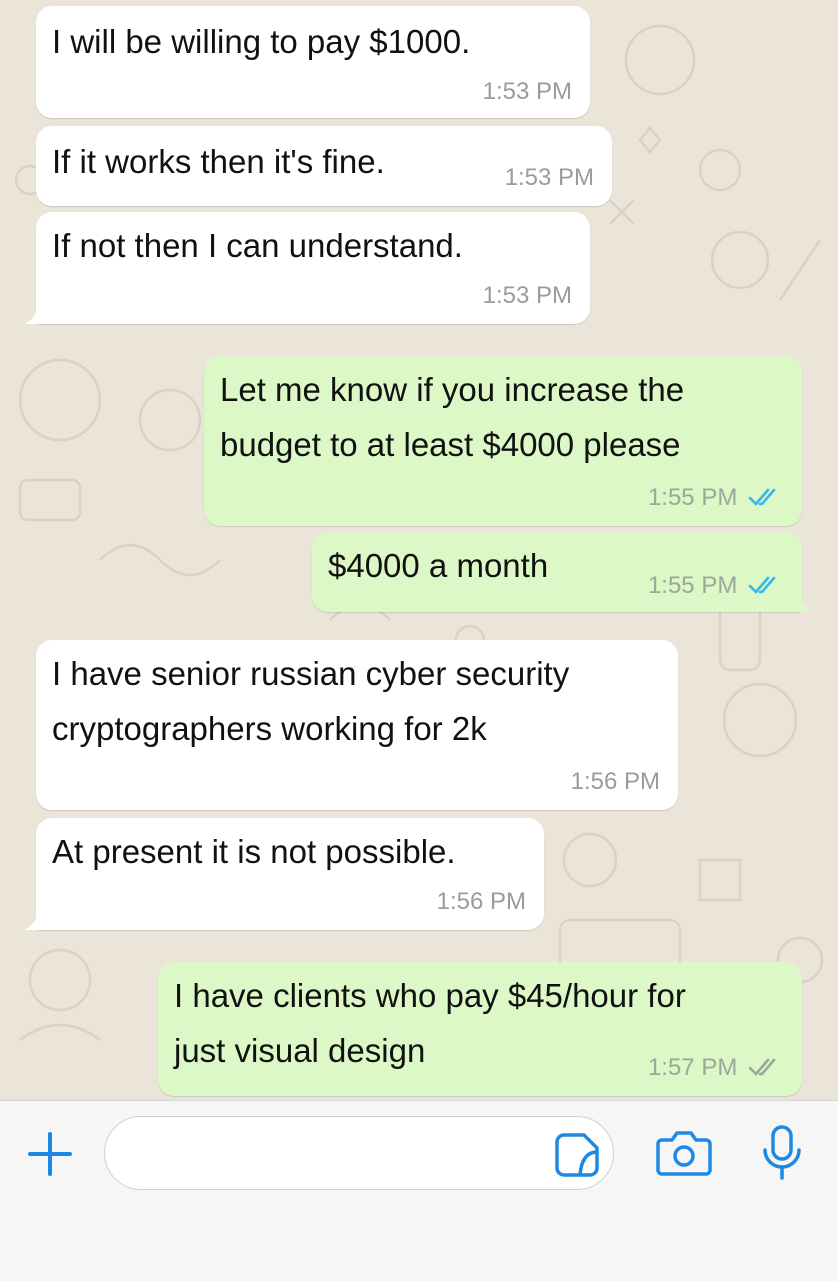  Describe the element at coordinates (782, 1153) in the screenshot. I see `microphone-icon` at that location.